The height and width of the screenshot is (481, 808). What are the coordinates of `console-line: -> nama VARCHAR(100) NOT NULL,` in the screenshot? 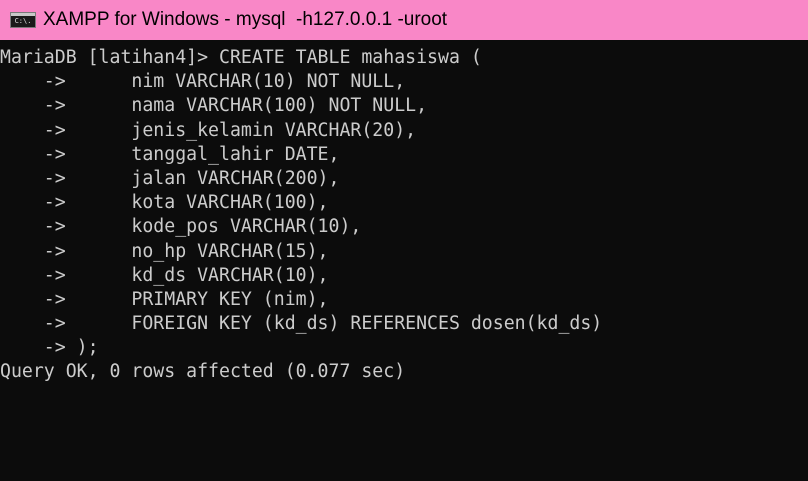 It's located at (214, 106).